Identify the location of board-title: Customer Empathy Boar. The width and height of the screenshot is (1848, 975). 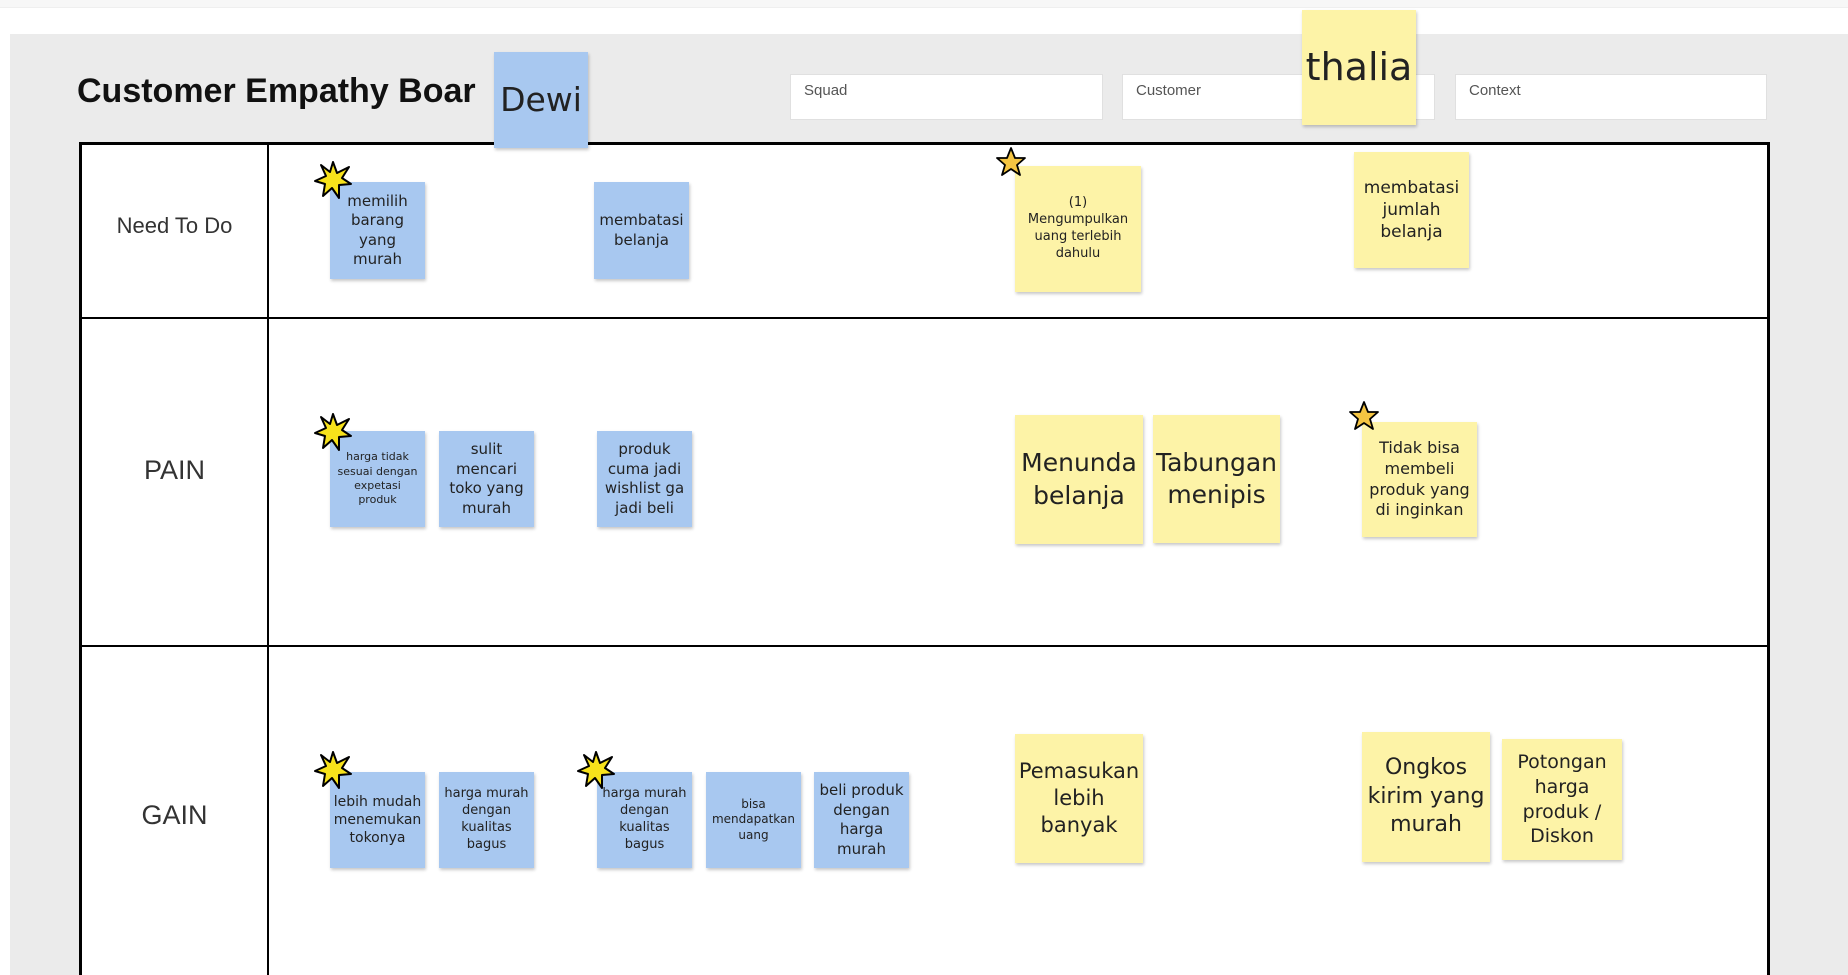
(276, 91).